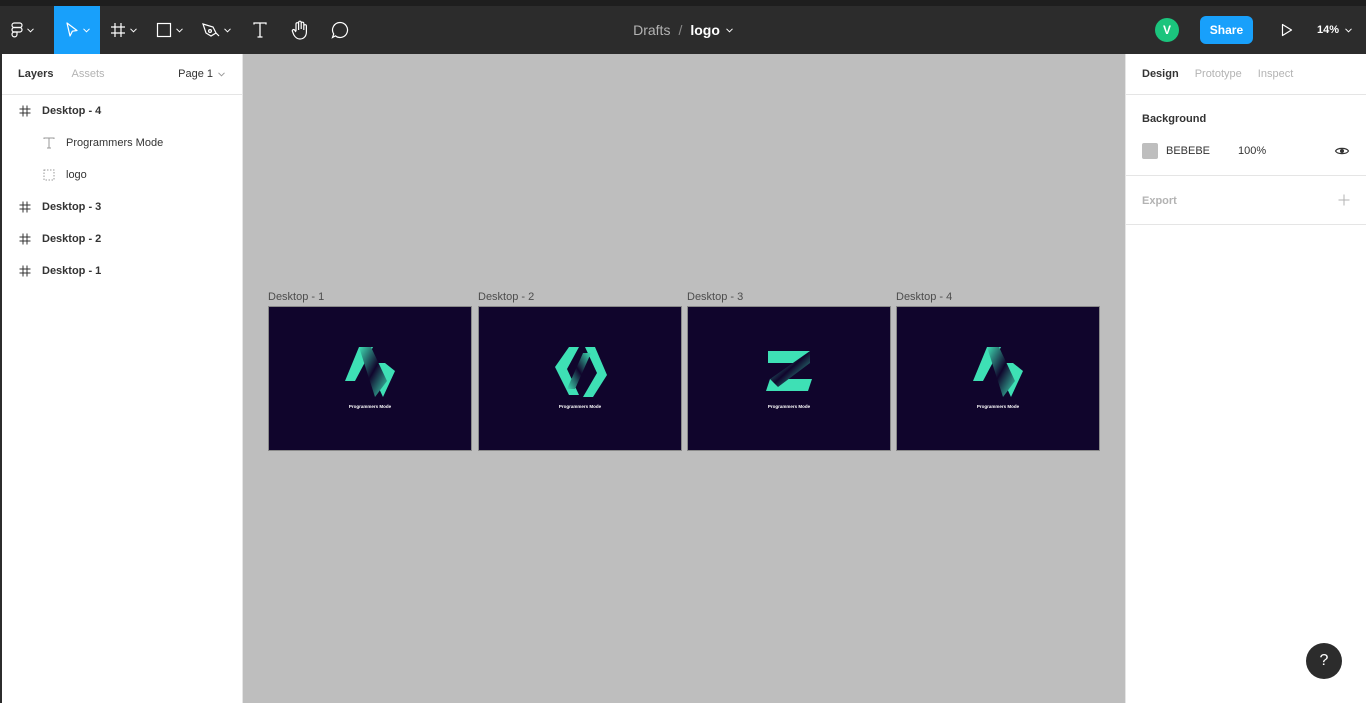 This screenshot has height=703, width=1366. Describe the element at coordinates (1275, 74) in the screenshot. I see `tab-inspect: Inspect` at that location.